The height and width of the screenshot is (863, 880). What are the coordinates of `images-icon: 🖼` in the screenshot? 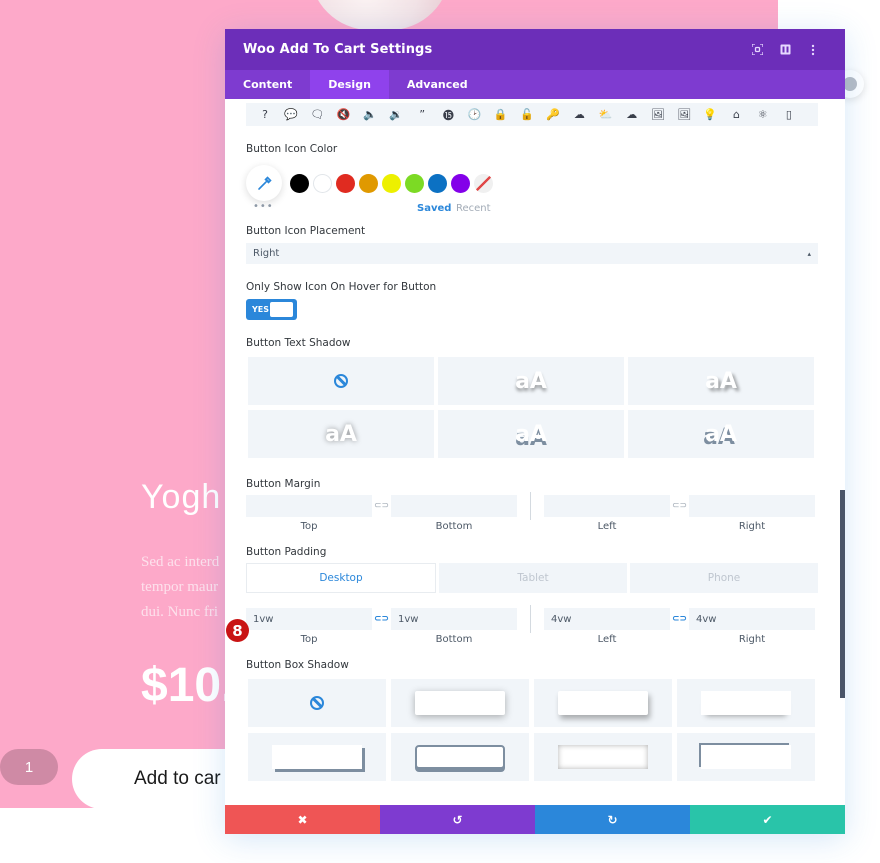 It's located at (684, 114).